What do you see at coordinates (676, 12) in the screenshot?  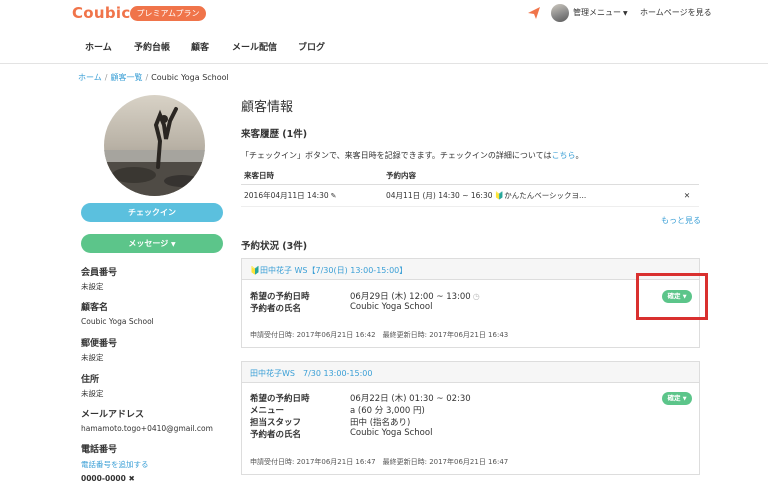 I see `homepage-link: ホームページを見る` at bounding box center [676, 12].